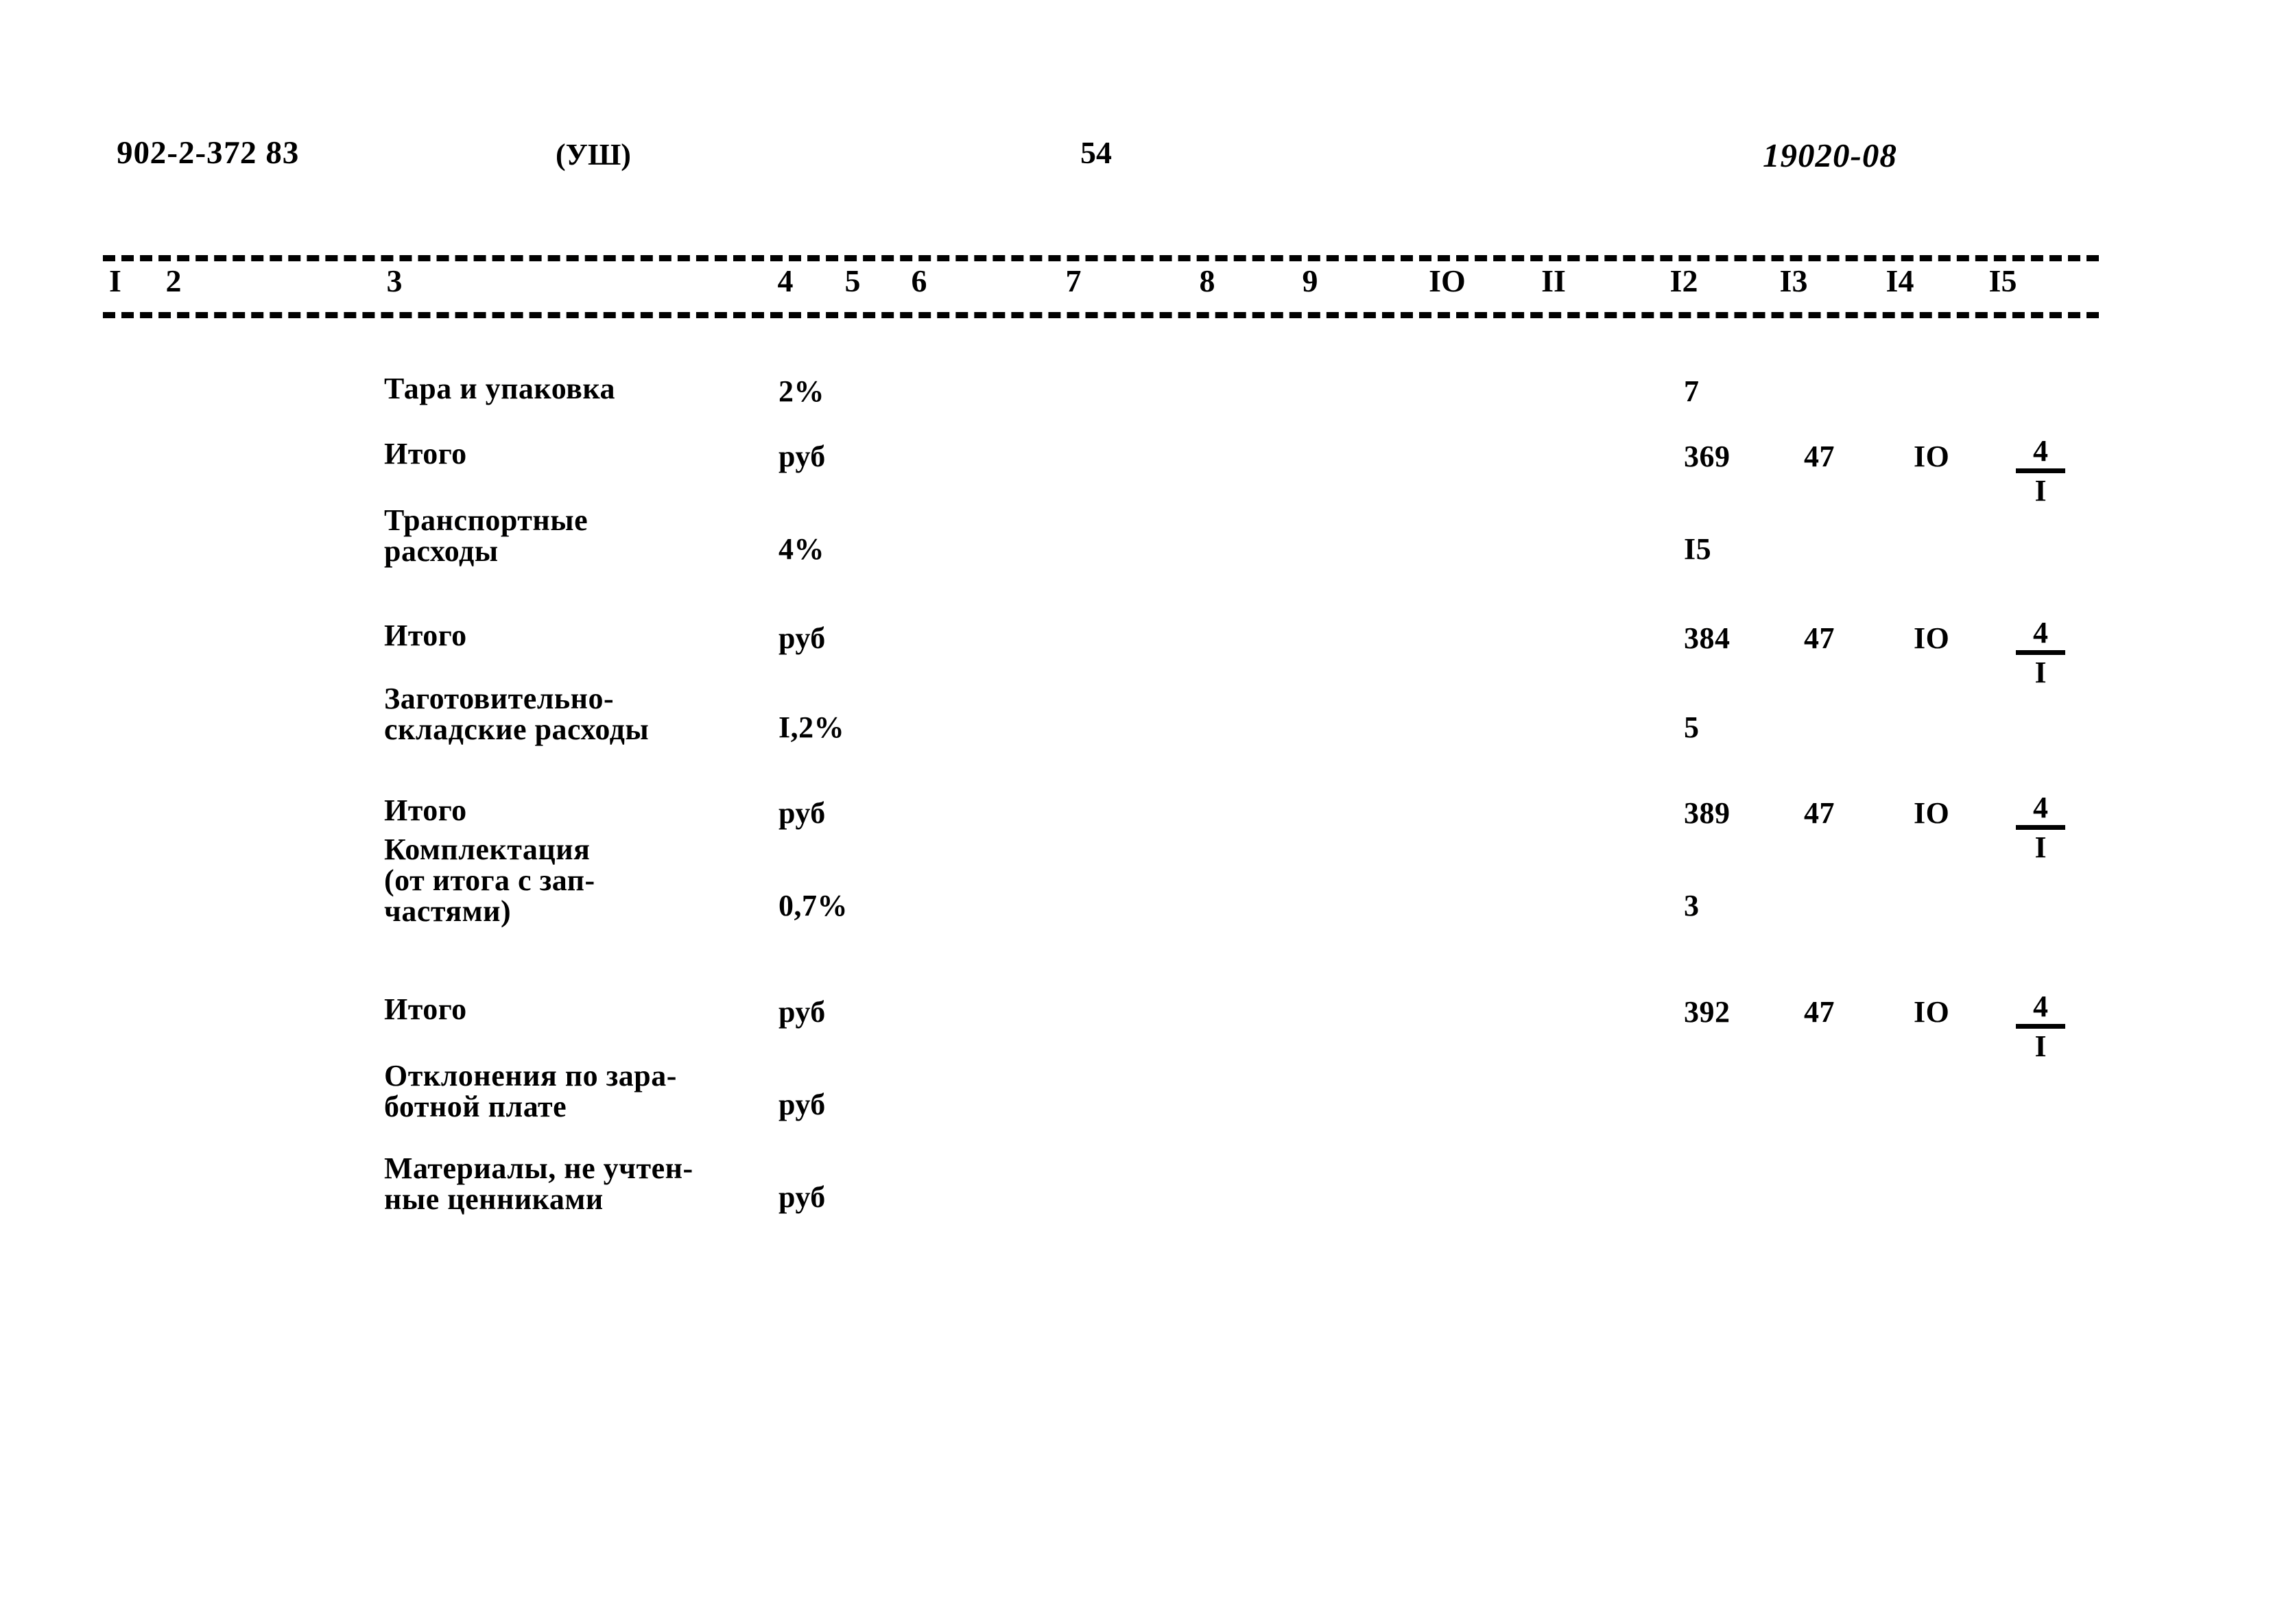 The height and width of the screenshot is (1624, 2271). I want to click on table-rule-bottom, so click(1101, 315).